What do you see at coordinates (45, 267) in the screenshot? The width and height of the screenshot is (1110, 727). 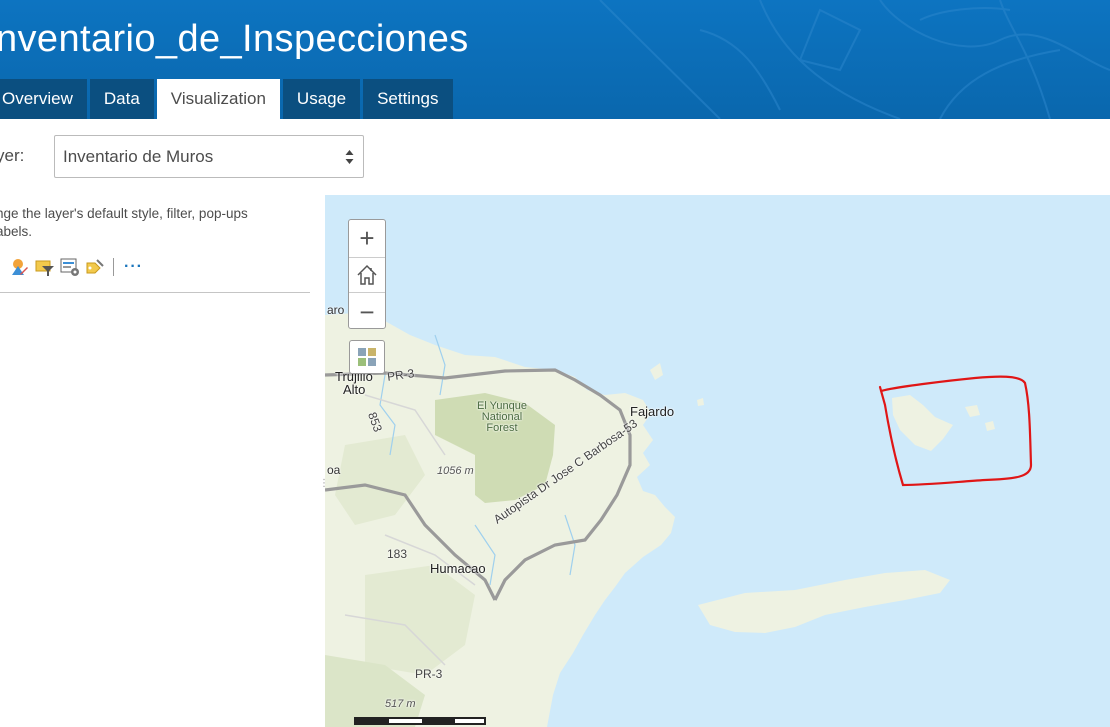 I see `filter-icon` at bounding box center [45, 267].